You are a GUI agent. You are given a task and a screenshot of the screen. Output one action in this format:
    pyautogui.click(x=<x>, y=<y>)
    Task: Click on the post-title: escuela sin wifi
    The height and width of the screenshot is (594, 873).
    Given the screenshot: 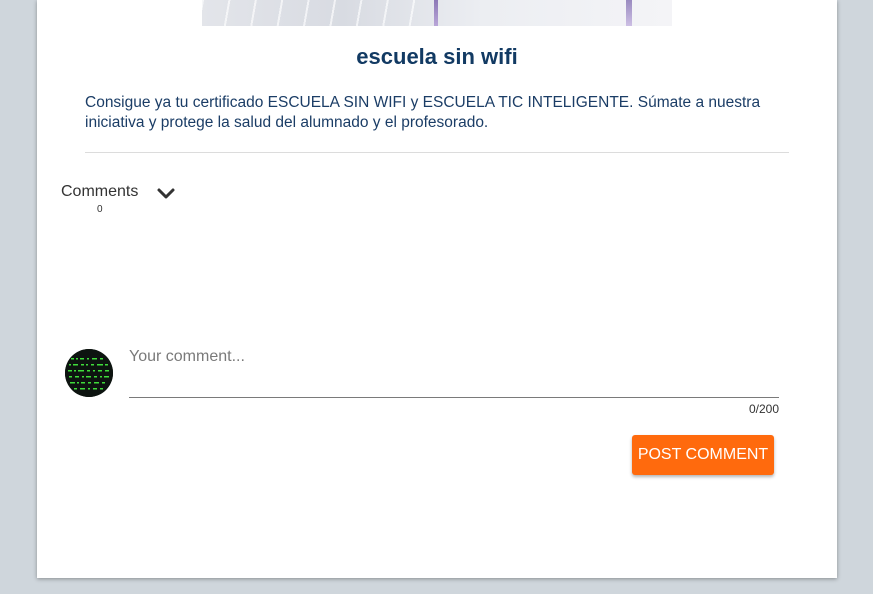 What is the action you would take?
    pyautogui.click(x=437, y=56)
    